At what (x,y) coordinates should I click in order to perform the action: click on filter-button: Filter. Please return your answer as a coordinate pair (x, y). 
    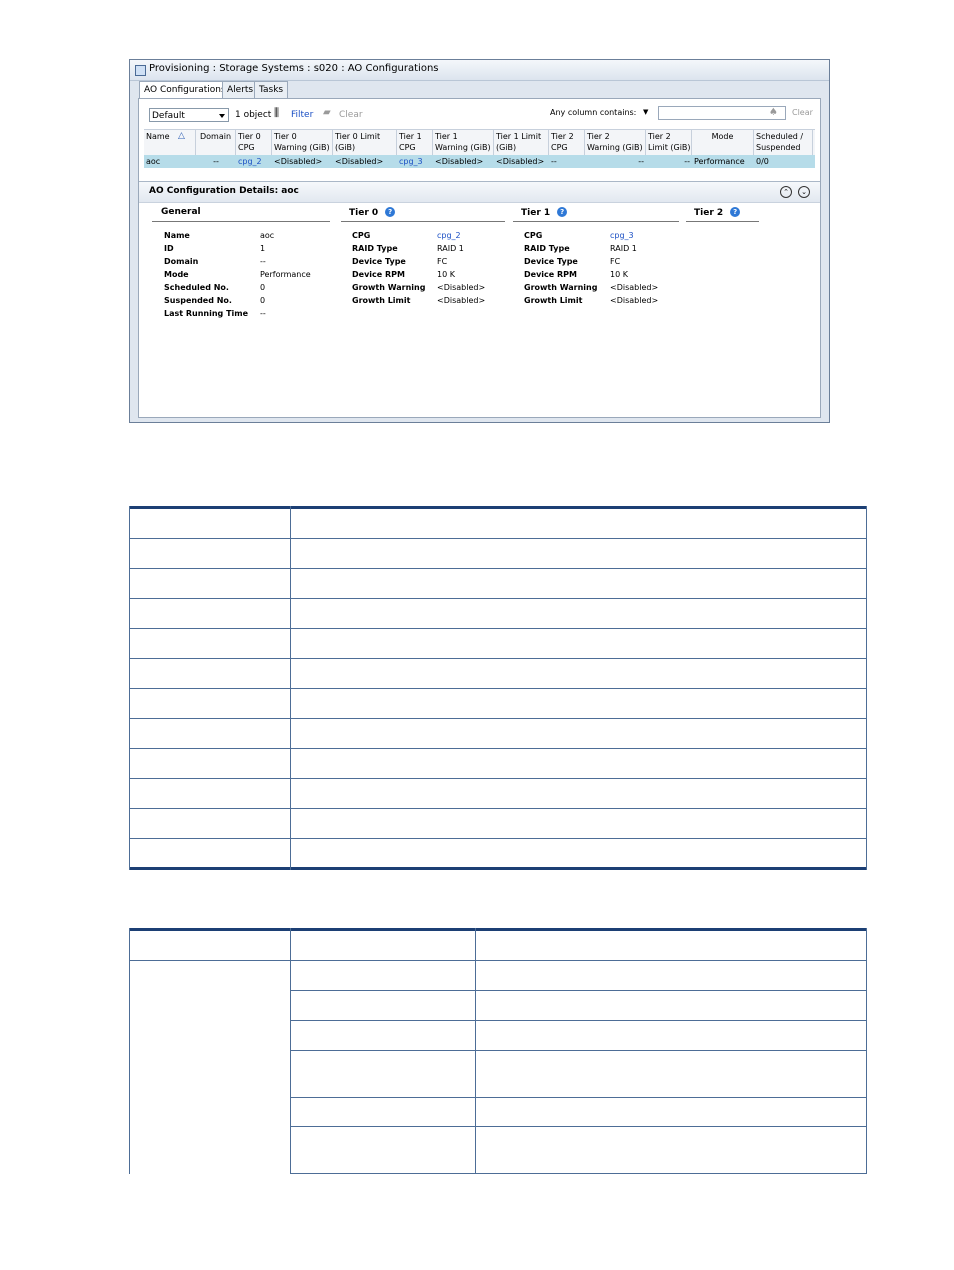
    Looking at the image, I should click on (302, 115).